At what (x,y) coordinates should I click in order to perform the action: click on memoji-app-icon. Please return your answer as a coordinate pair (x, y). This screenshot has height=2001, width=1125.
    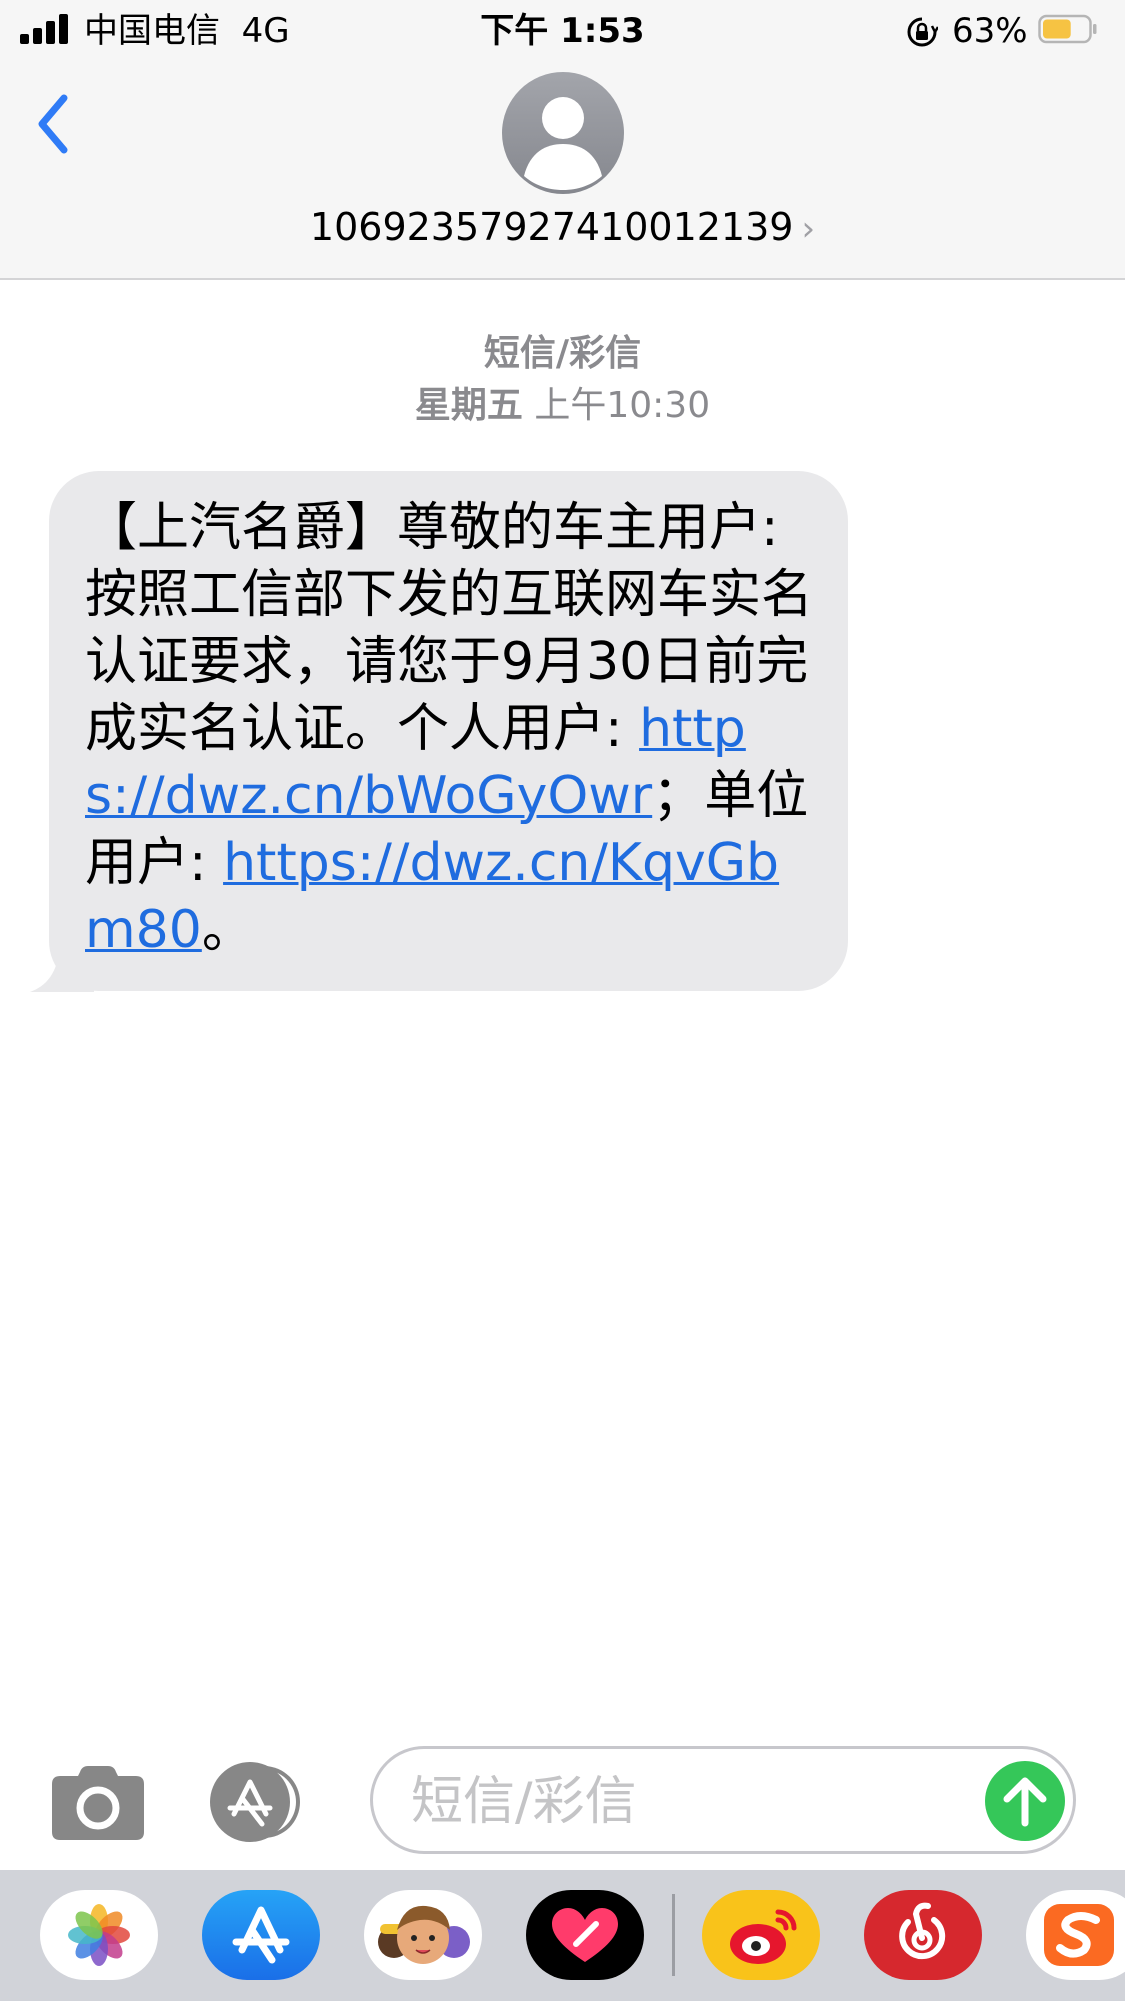
    Looking at the image, I should click on (423, 1935).